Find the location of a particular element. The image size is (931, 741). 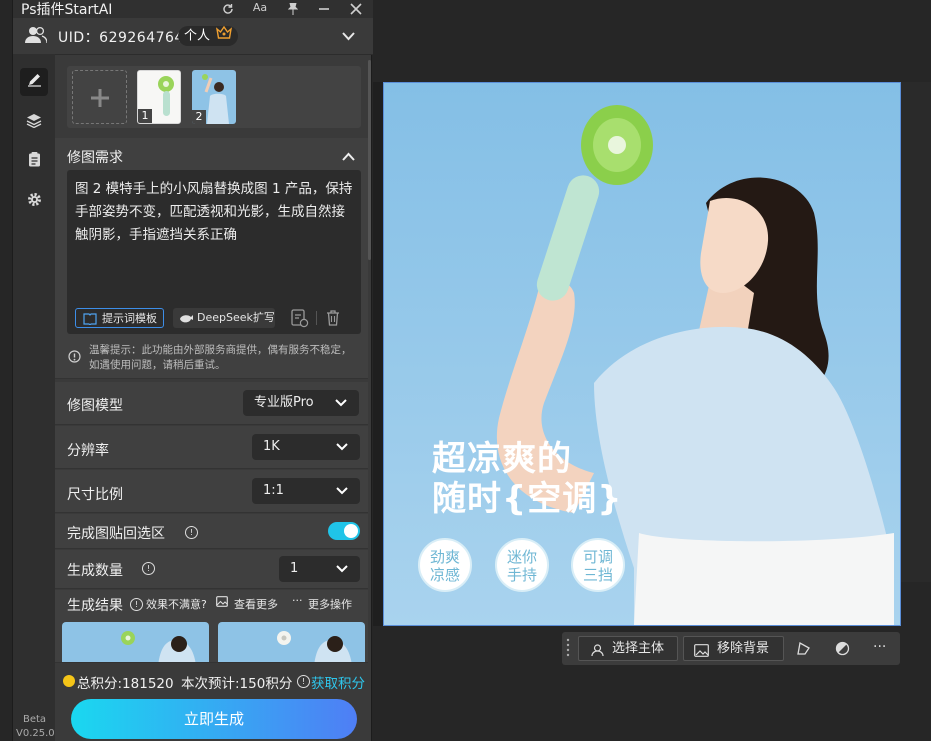

get-points-link: 获取积分 is located at coordinates (338, 682).